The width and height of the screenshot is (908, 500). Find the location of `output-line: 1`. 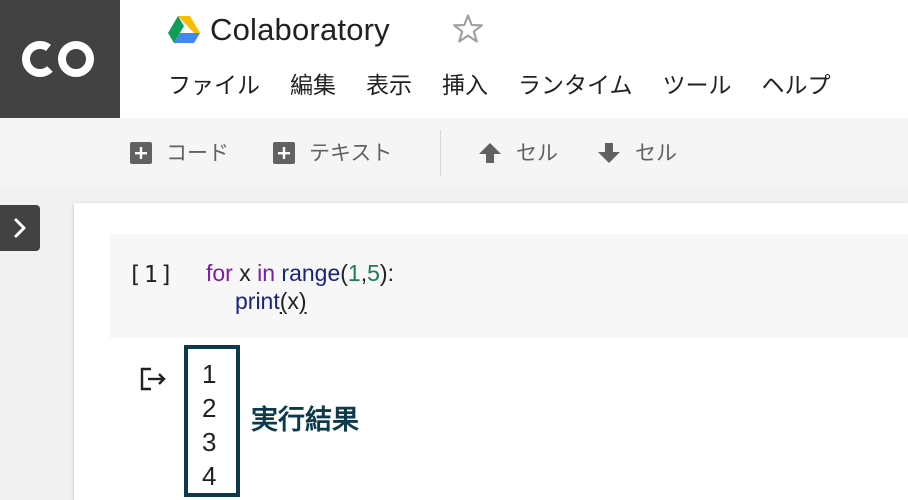

output-line: 1 is located at coordinates (209, 374).